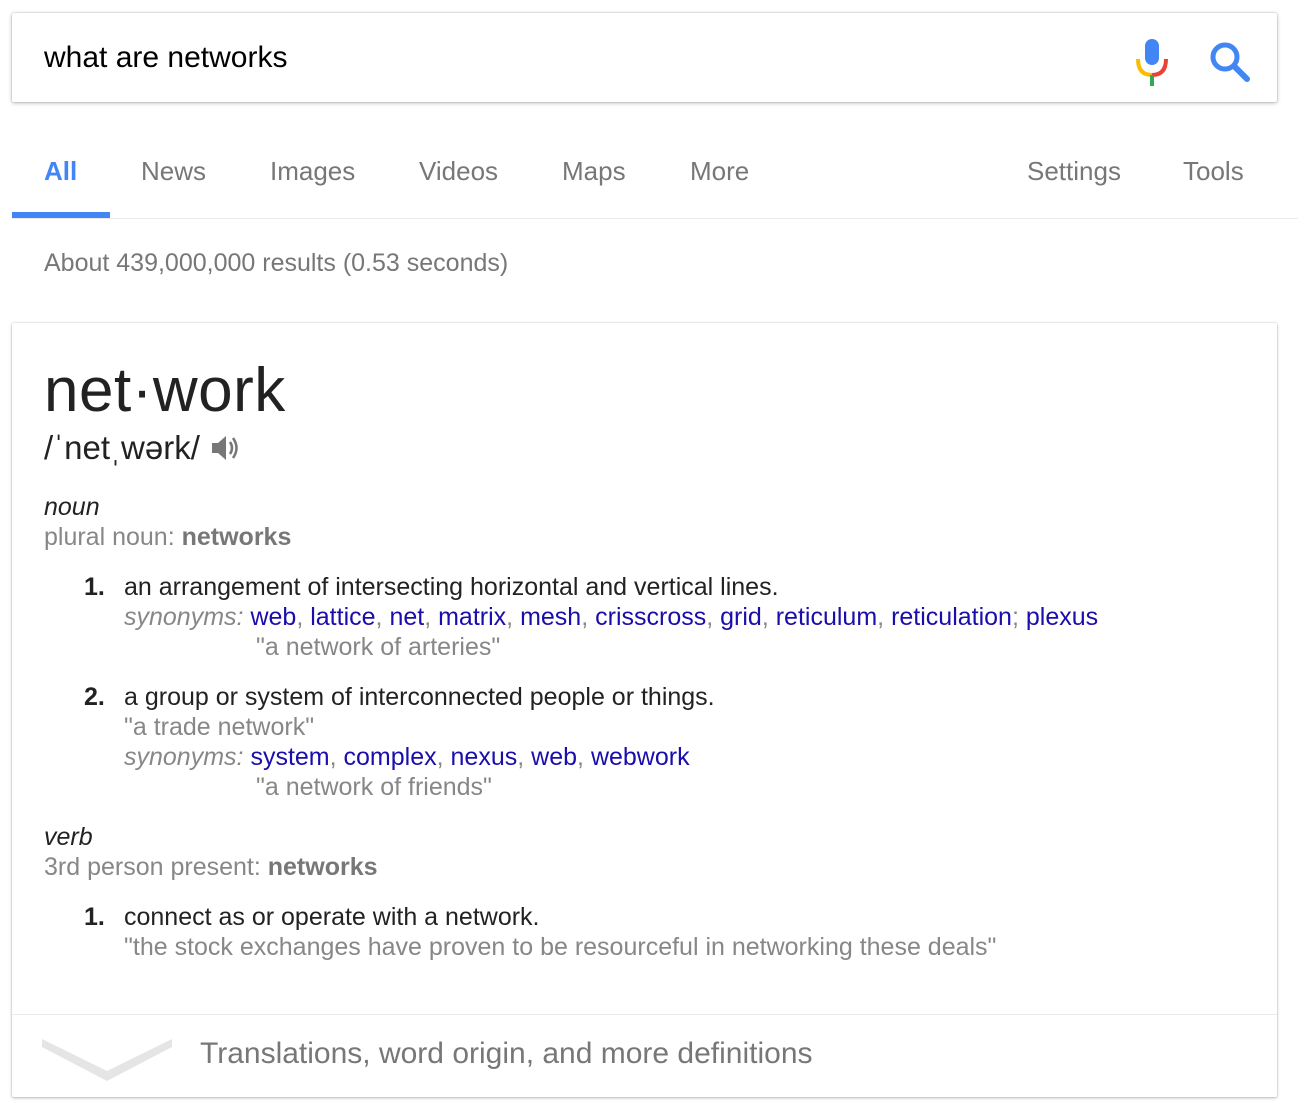  Describe the element at coordinates (951, 617) in the screenshot. I see `synonym-link: reticulation` at that location.